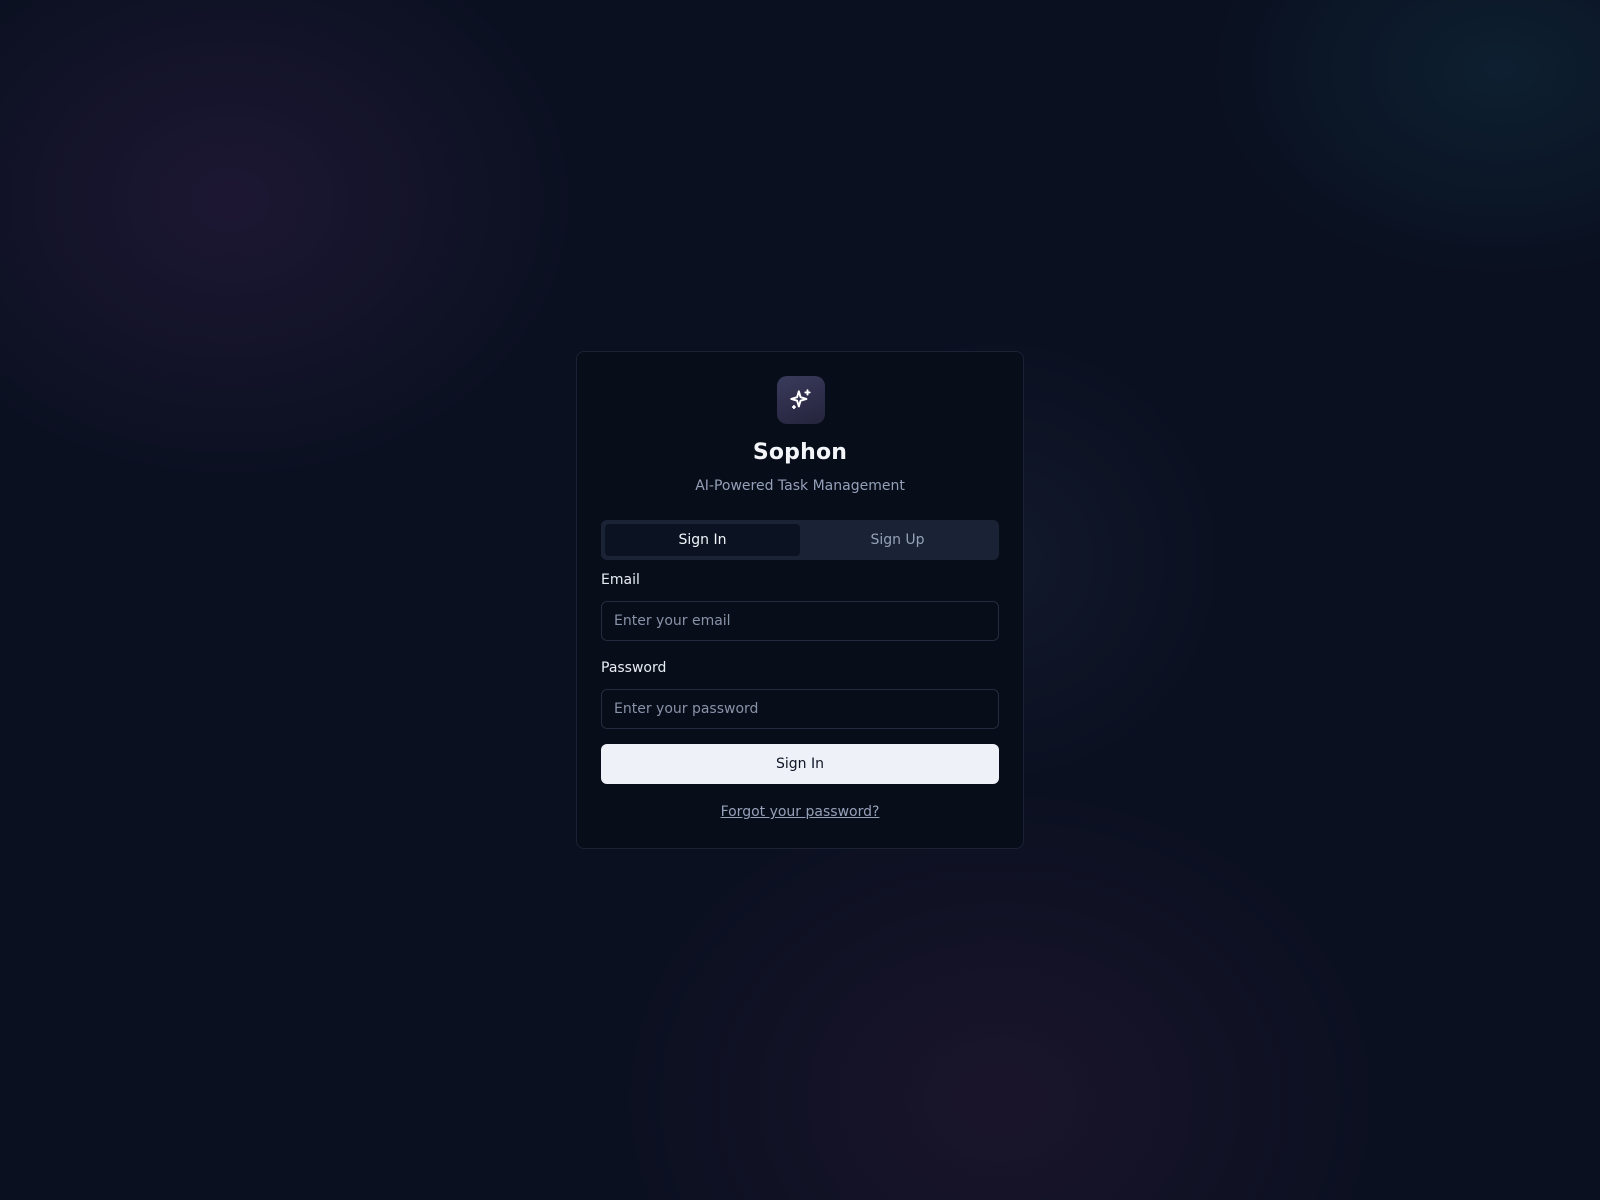 The height and width of the screenshot is (1200, 1600). What do you see at coordinates (800, 452) in the screenshot?
I see `app-title: Sophon` at bounding box center [800, 452].